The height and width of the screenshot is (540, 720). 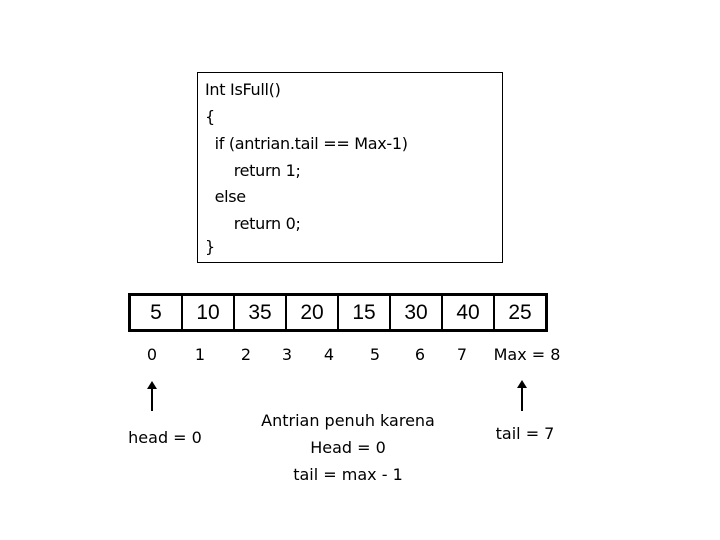 I want to click on array-cell: 10, so click(x=207, y=312).